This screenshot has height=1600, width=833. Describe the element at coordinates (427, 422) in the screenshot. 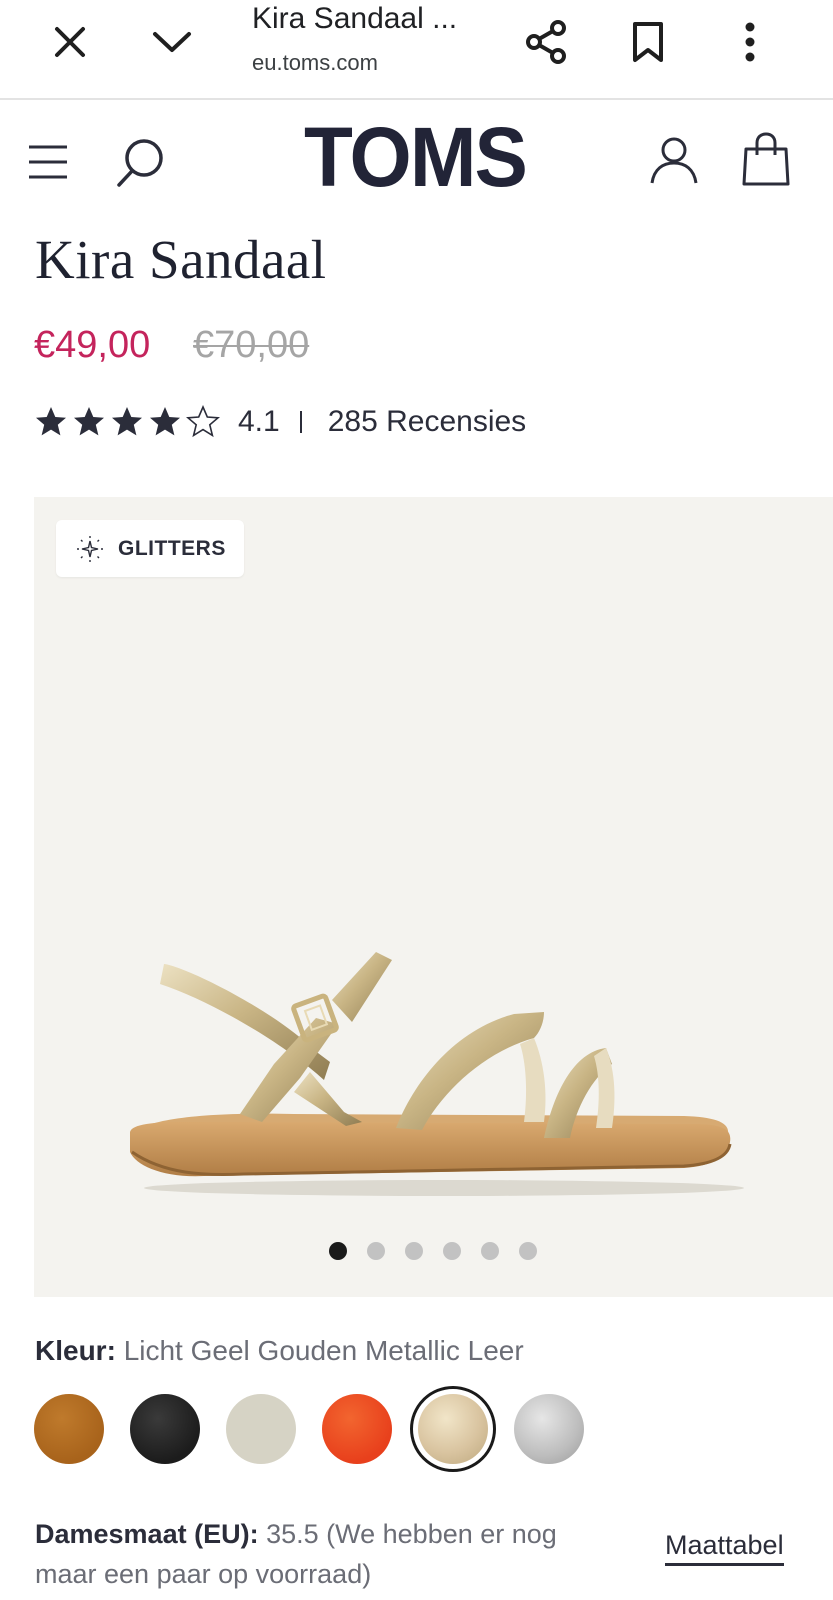

I see `review-count-link: 285 Recensies` at that location.